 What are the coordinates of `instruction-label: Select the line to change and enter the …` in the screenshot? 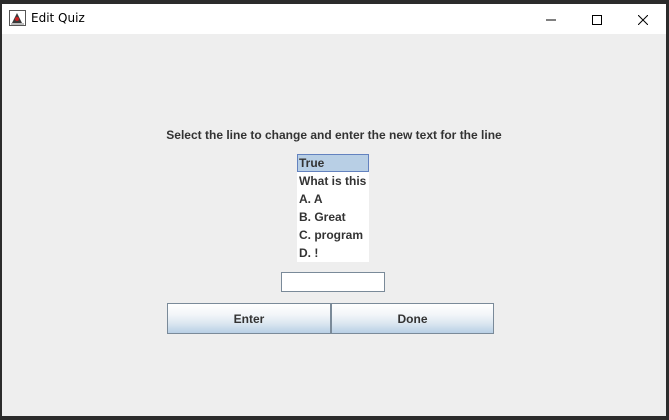 It's located at (334, 135).